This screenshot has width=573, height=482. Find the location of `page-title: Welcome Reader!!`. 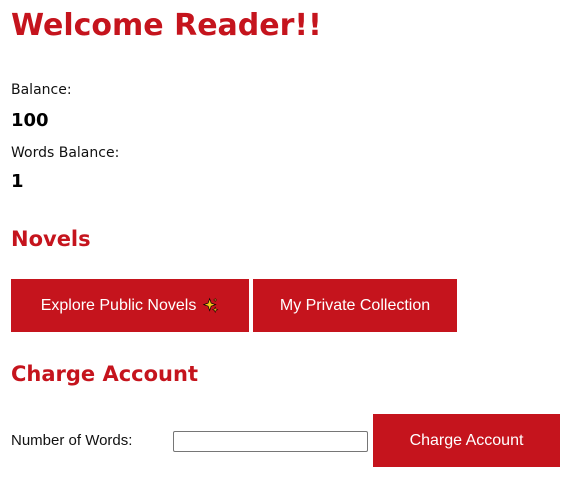

page-title: Welcome Reader!! is located at coordinates (166, 25).